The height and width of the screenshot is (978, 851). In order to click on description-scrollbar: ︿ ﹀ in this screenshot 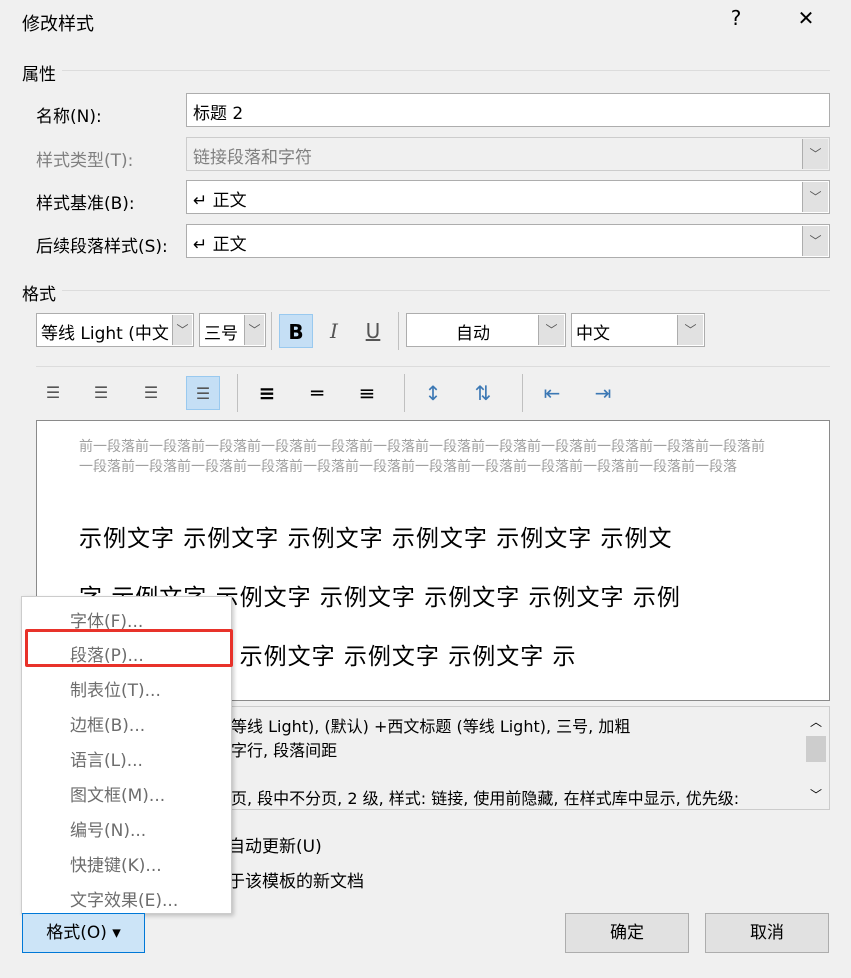, I will do `click(816, 758)`.